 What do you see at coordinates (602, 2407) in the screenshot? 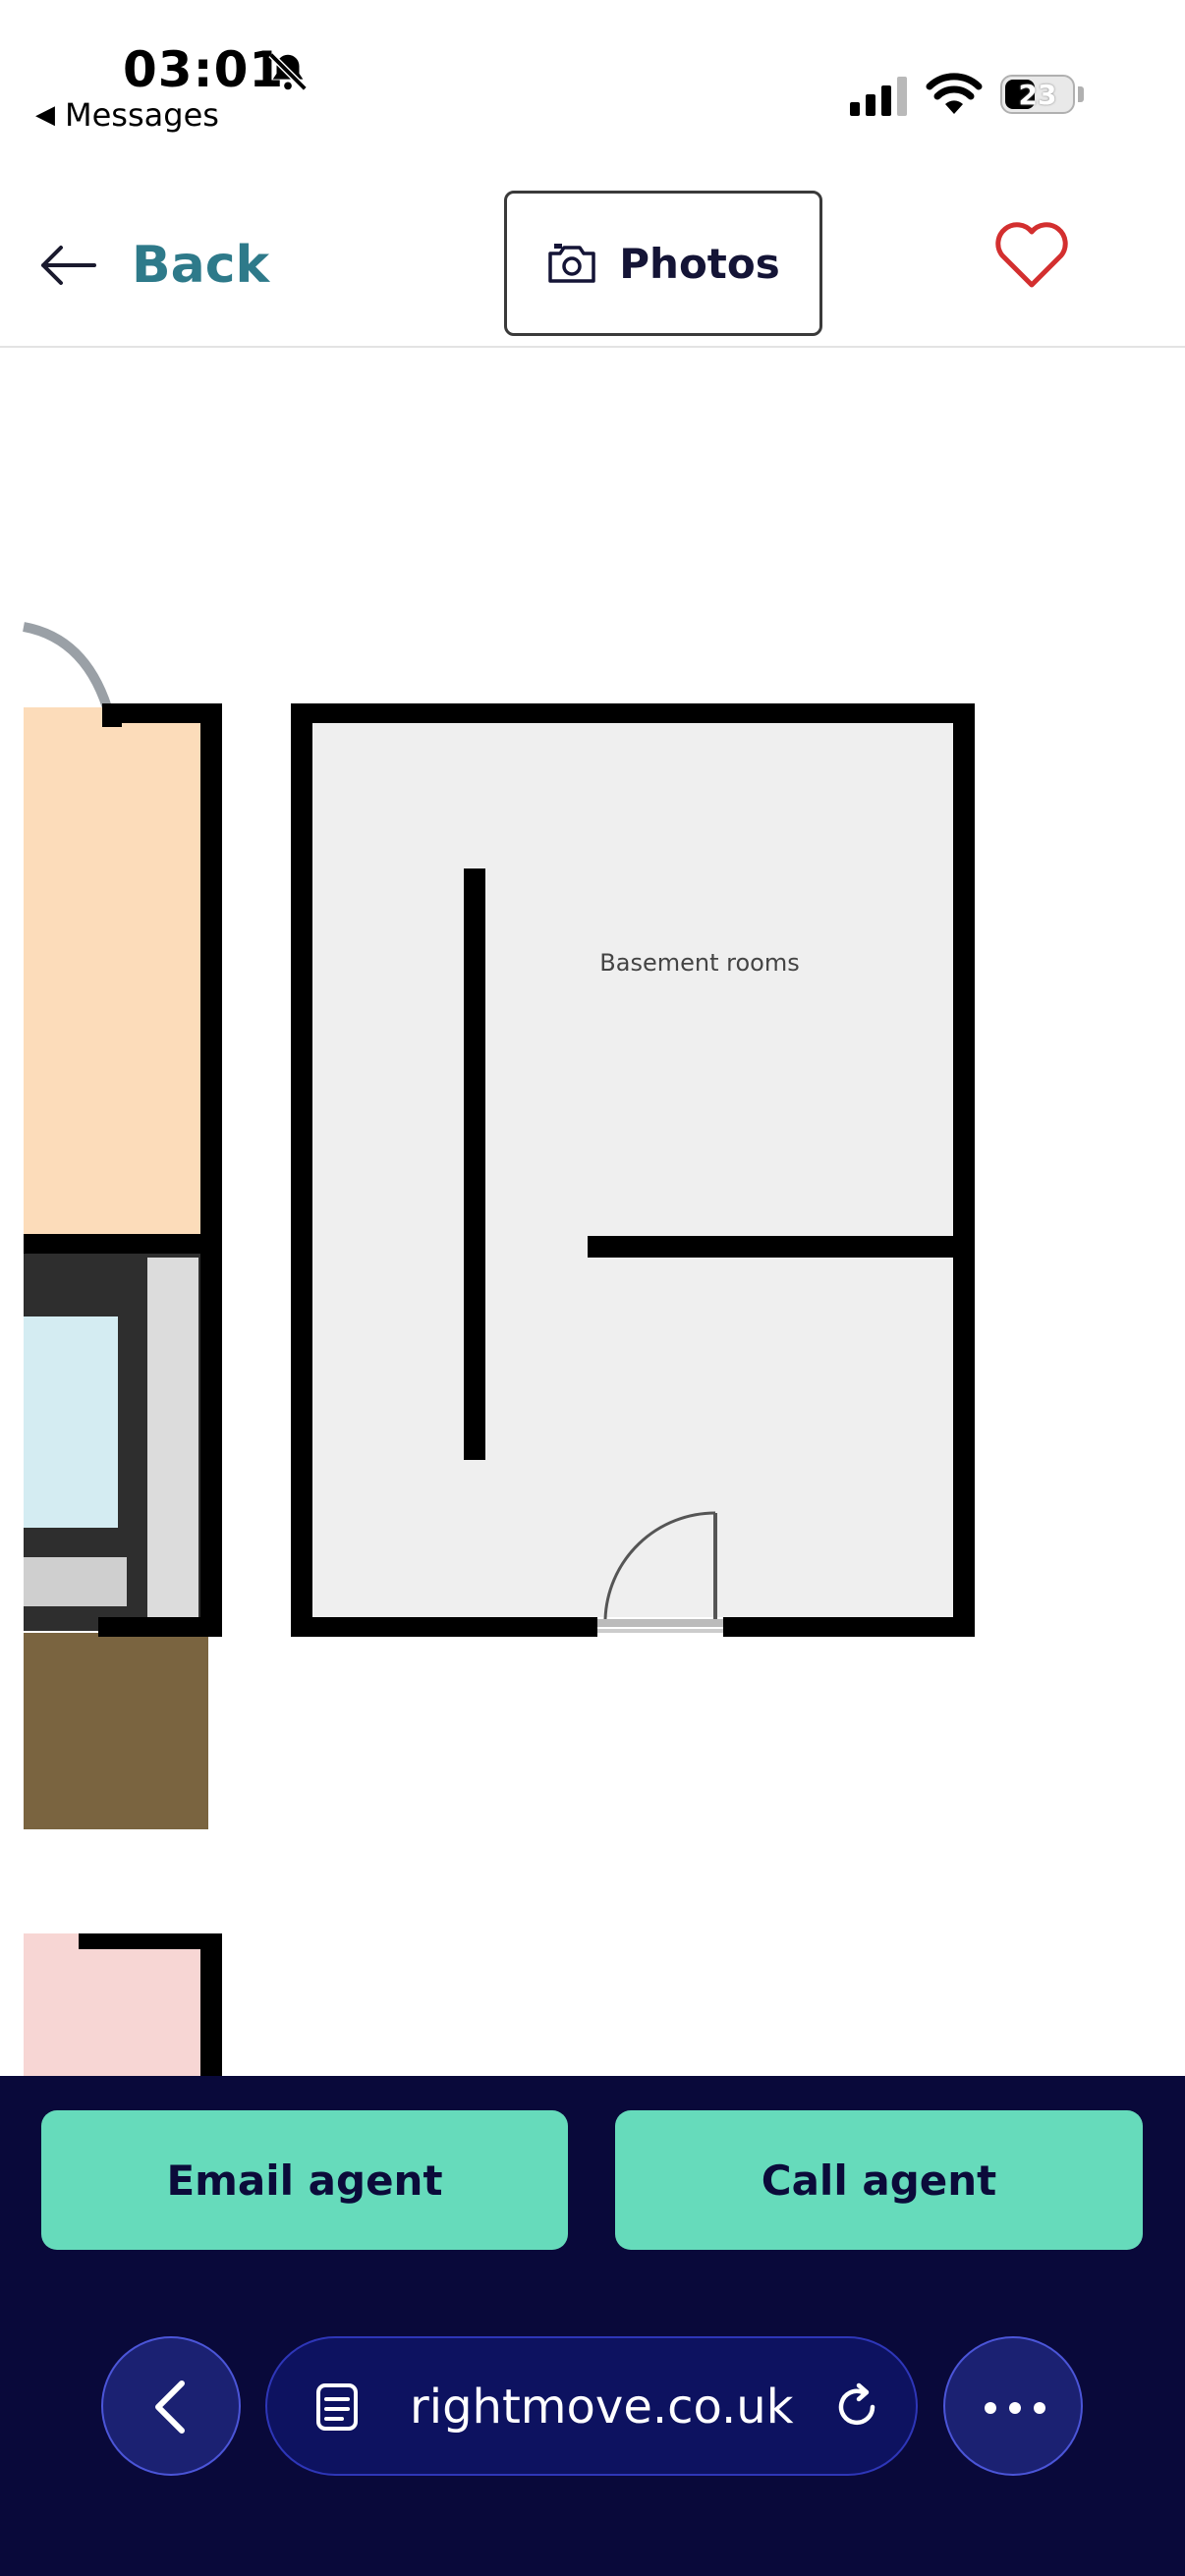
I see `url-text: rightmove.co.uk` at bounding box center [602, 2407].